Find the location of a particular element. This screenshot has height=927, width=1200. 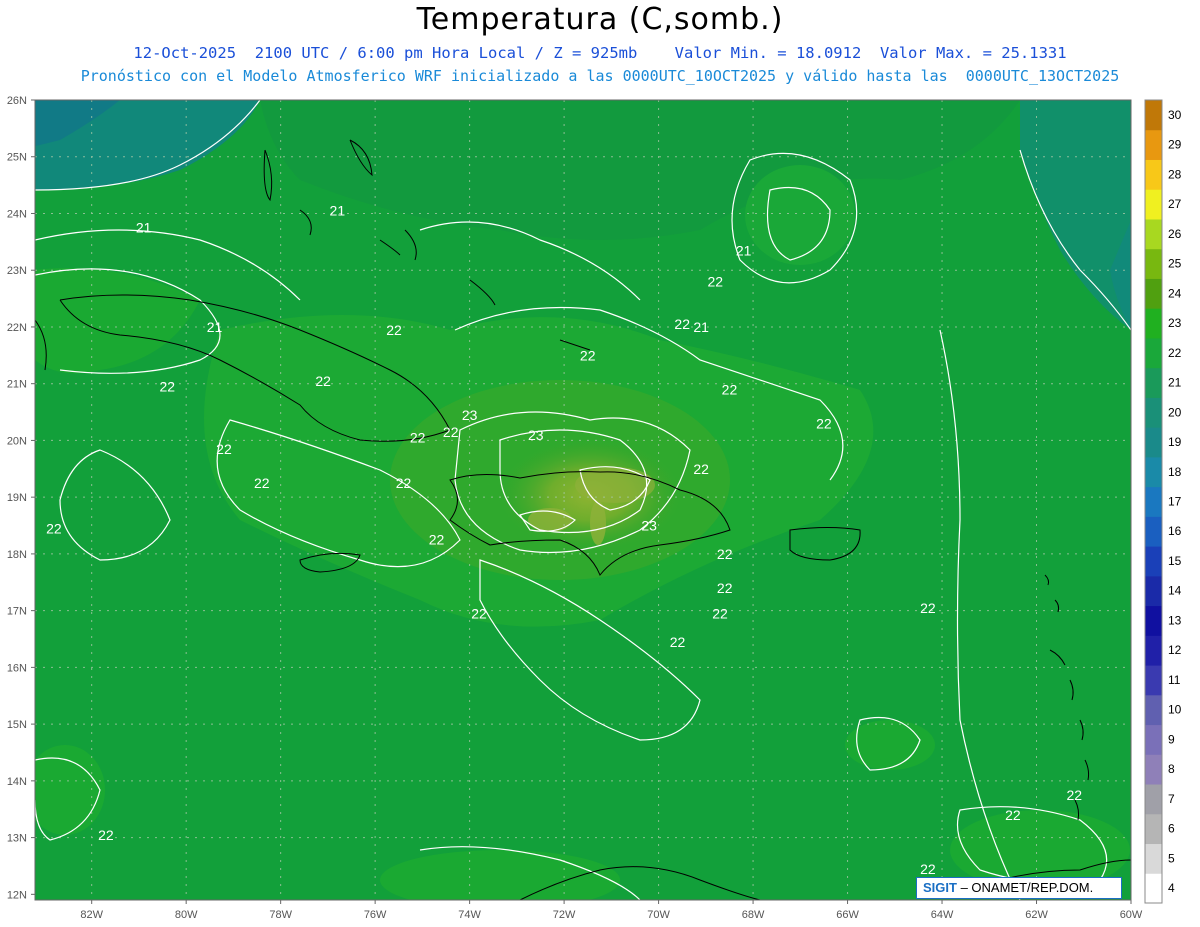

colorbar-label: 11 is located at coordinates (1174, 680).